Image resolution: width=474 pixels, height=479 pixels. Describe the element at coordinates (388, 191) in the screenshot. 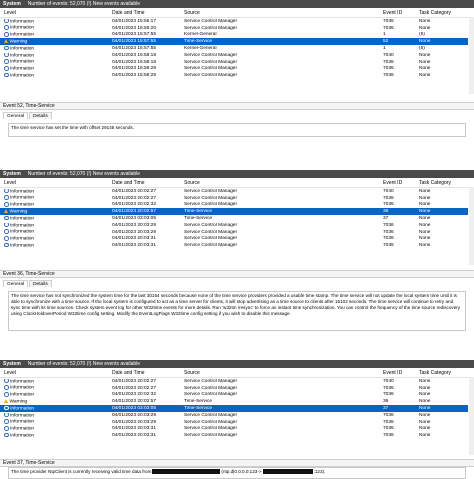

I see `event-id-cell: 7040` at that location.